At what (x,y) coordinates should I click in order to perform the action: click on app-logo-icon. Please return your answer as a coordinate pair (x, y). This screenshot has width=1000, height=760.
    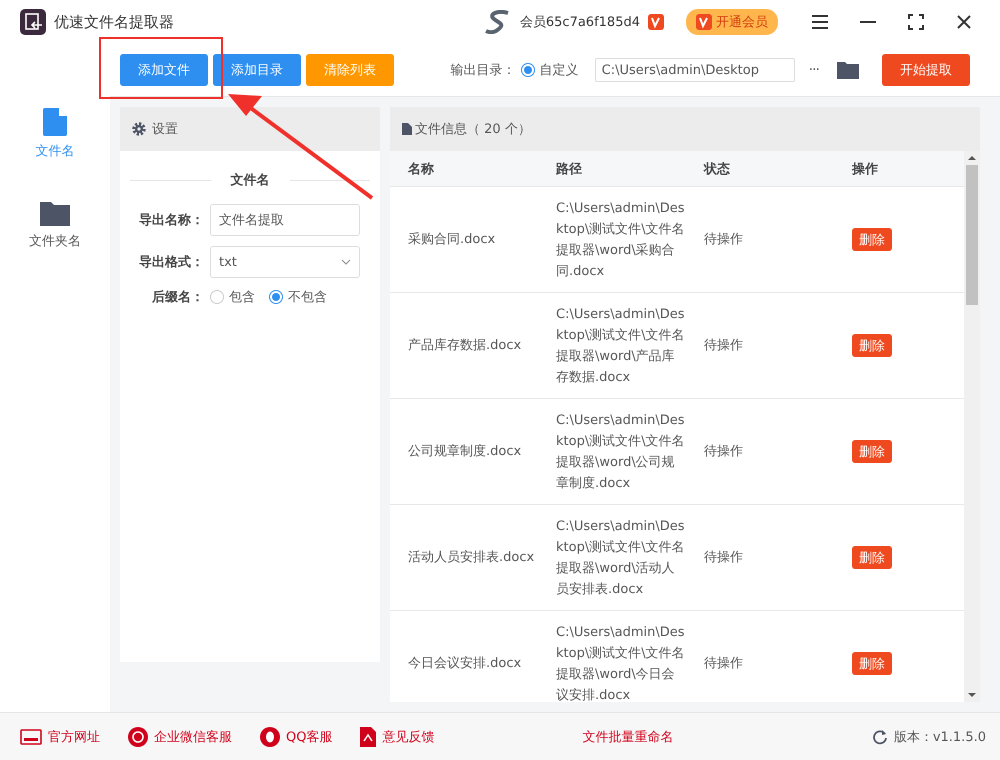
    Looking at the image, I should click on (33, 22).